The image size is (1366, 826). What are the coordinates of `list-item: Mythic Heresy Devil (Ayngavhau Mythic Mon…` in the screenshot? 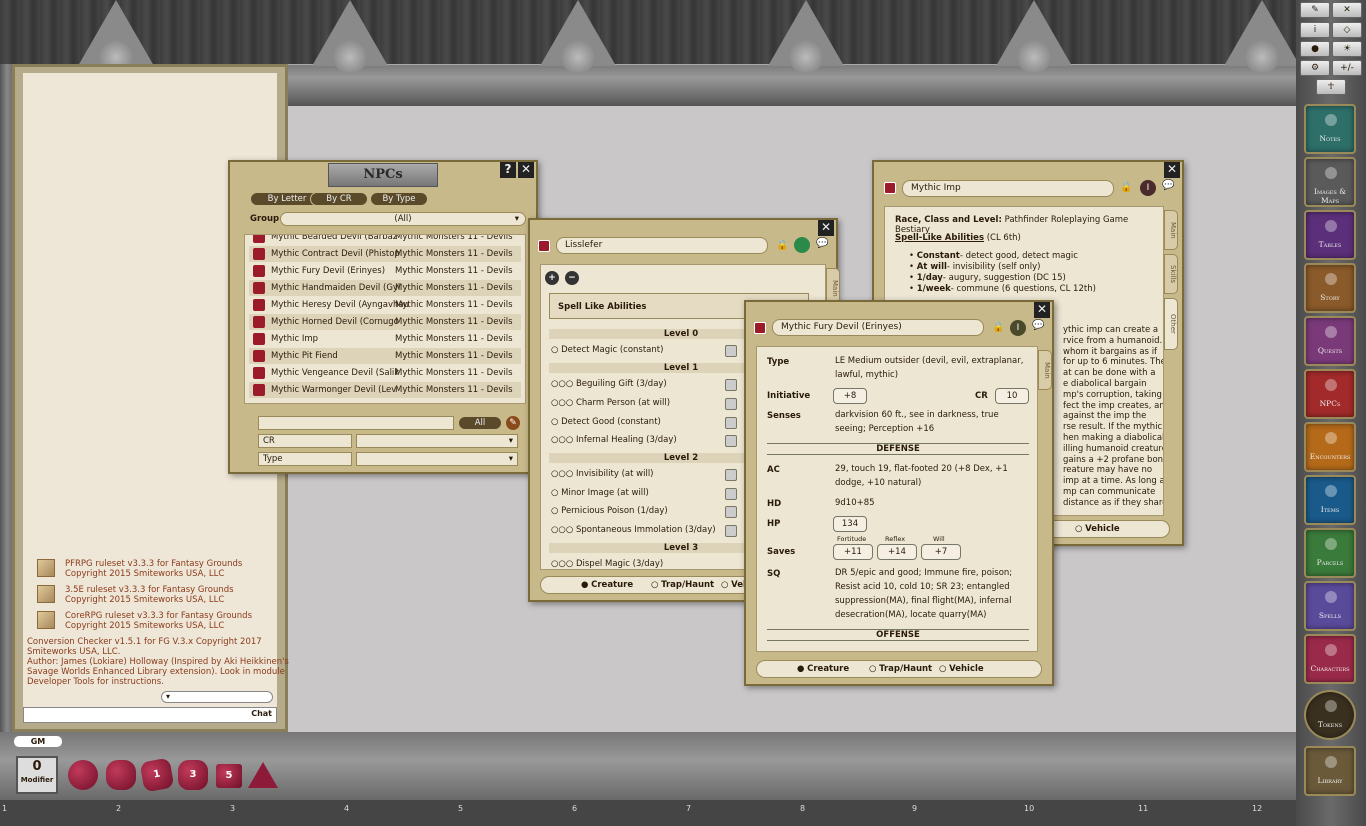 It's located at (385, 305).